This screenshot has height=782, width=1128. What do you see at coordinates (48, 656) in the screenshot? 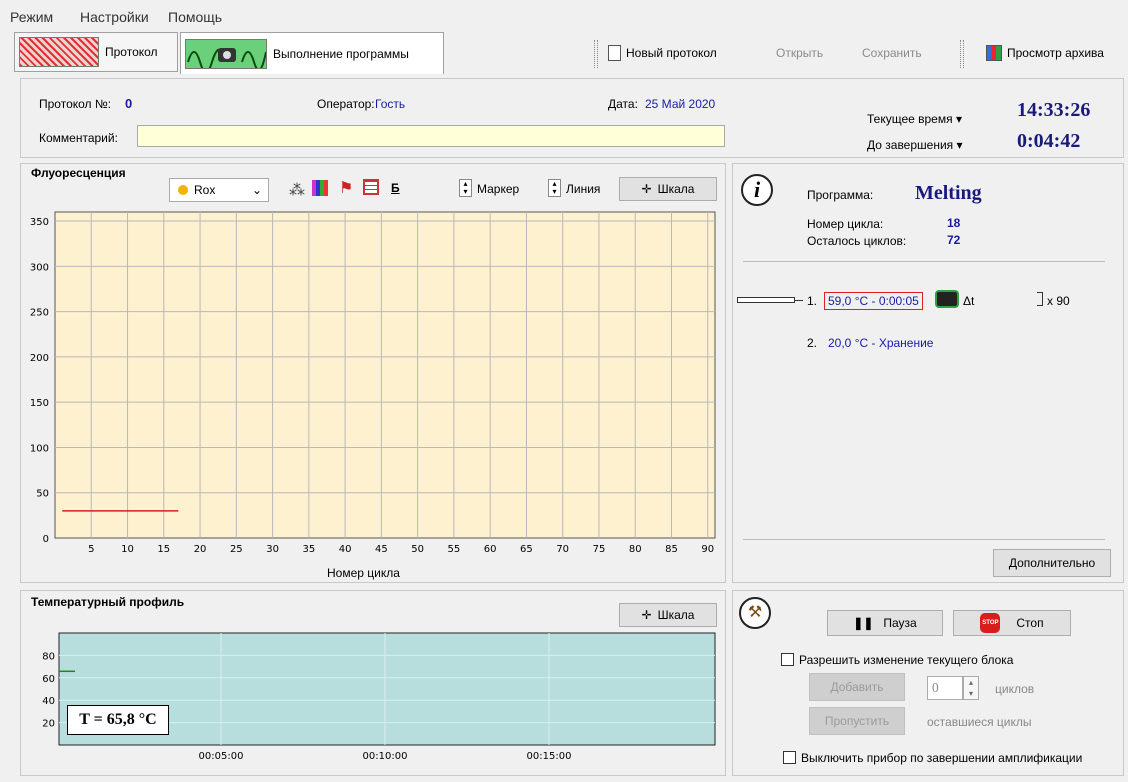
I see `temp-y-tick-label: 80` at bounding box center [48, 656].